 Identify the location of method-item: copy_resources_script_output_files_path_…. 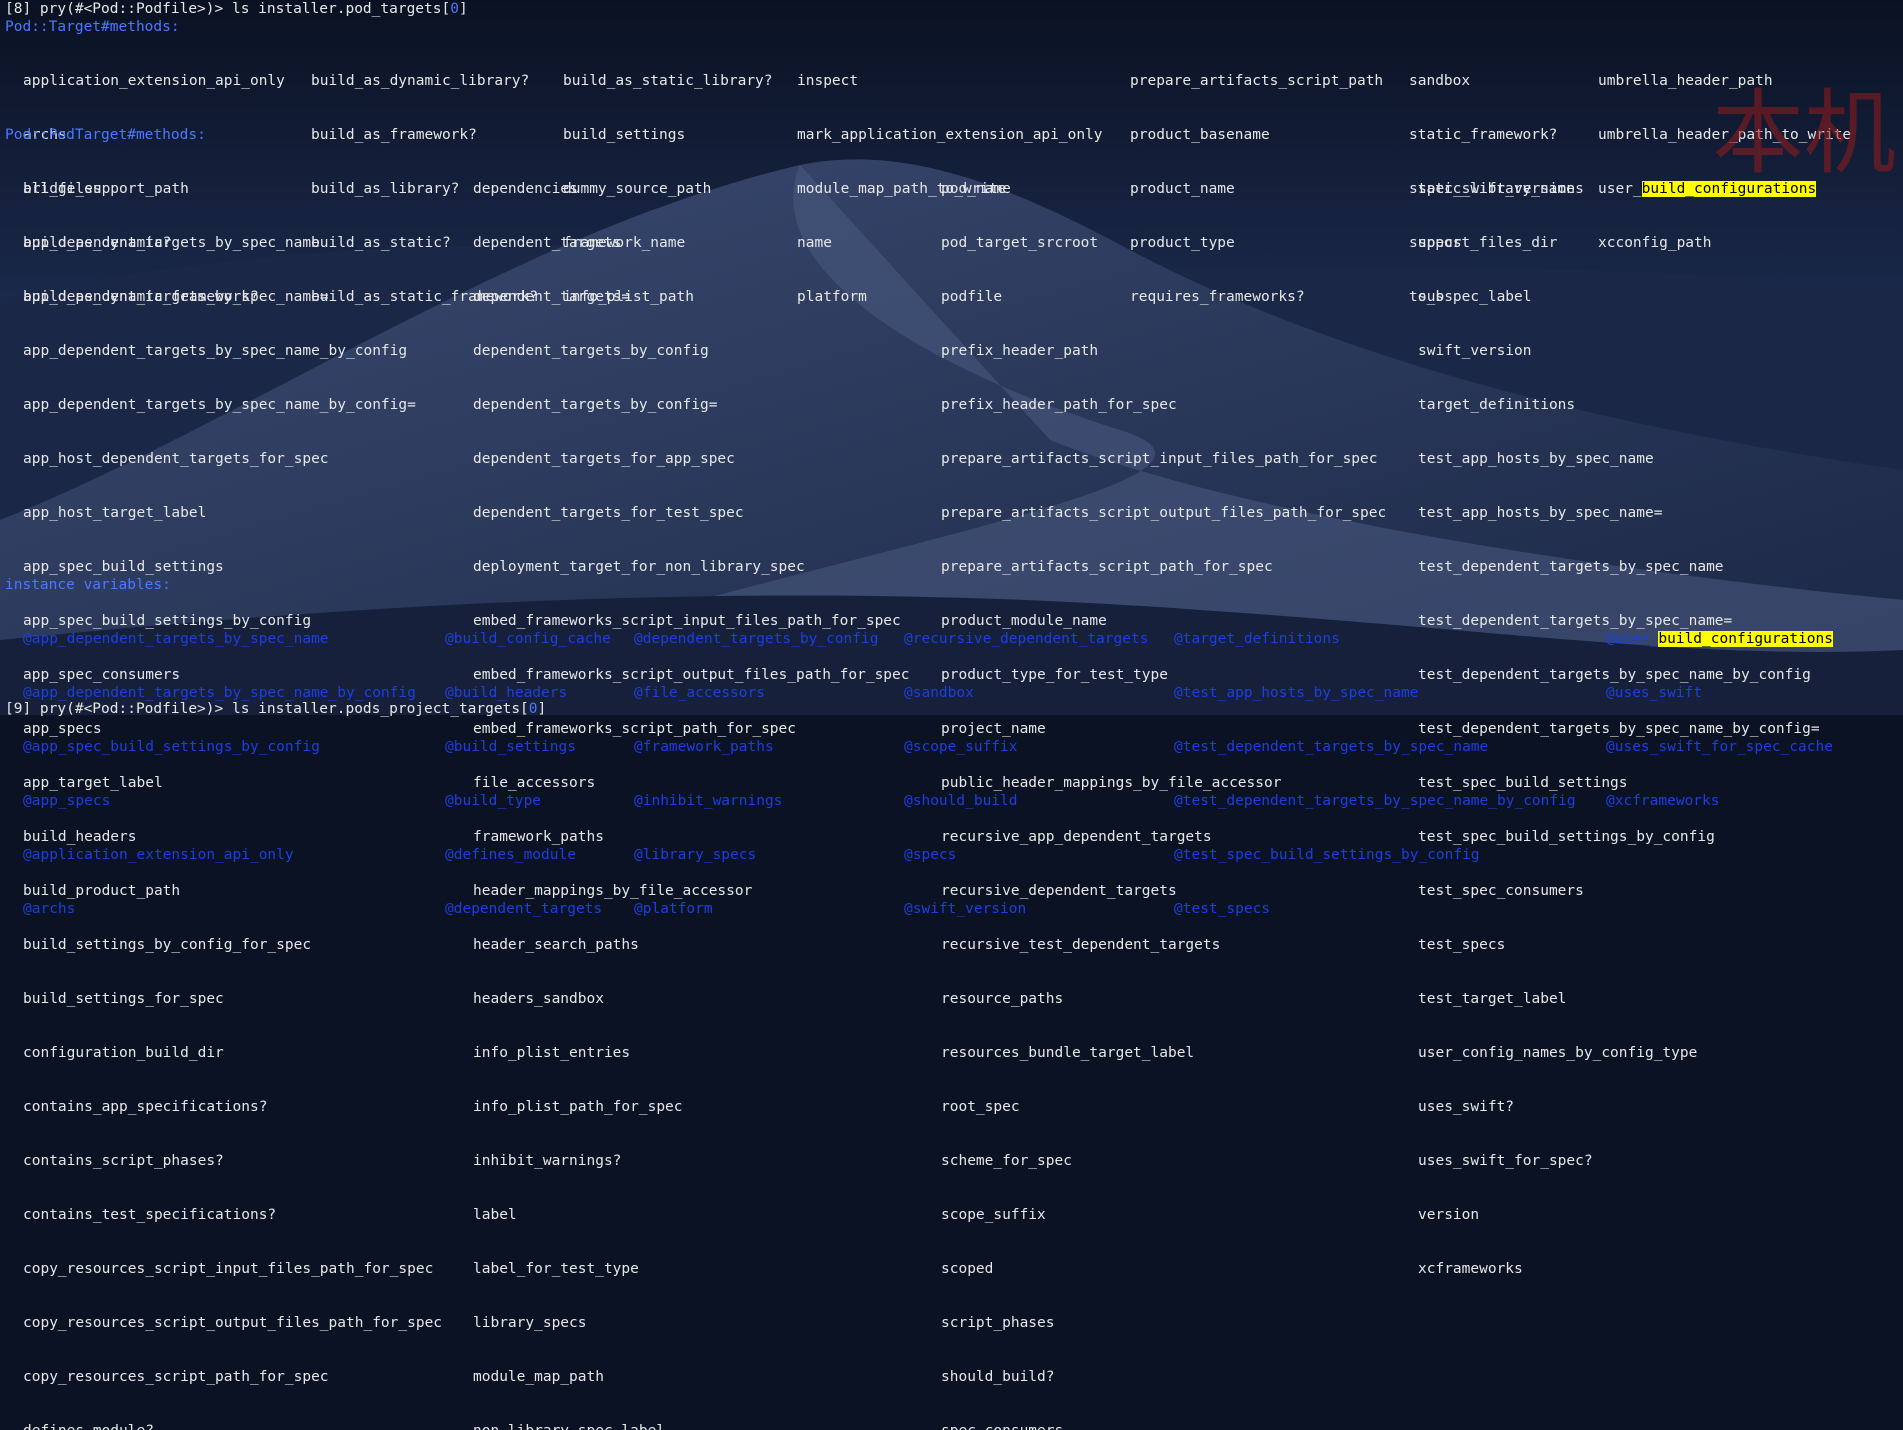
(233, 1323).